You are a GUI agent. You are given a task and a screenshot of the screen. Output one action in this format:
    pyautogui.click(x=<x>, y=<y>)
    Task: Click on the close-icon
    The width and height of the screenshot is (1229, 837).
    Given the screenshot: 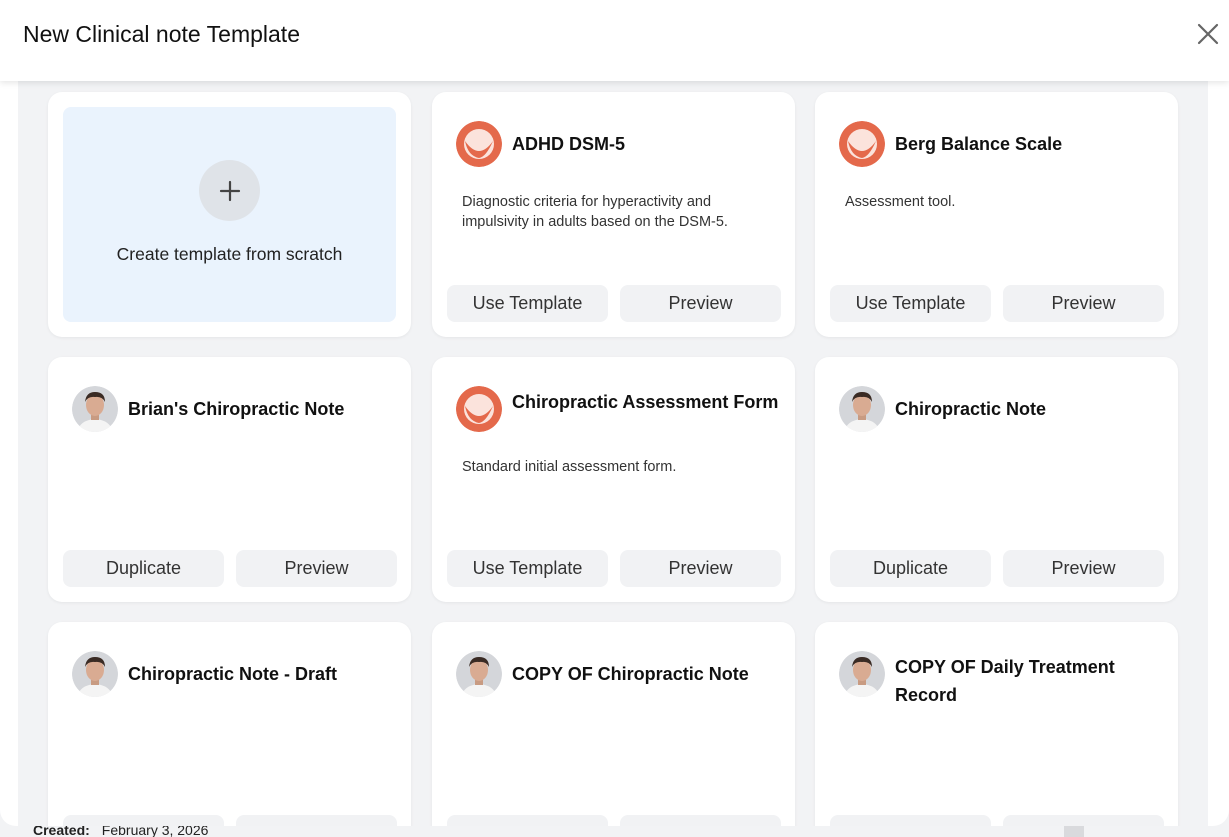 What is the action you would take?
    pyautogui.click(x=1208, y=34)
    